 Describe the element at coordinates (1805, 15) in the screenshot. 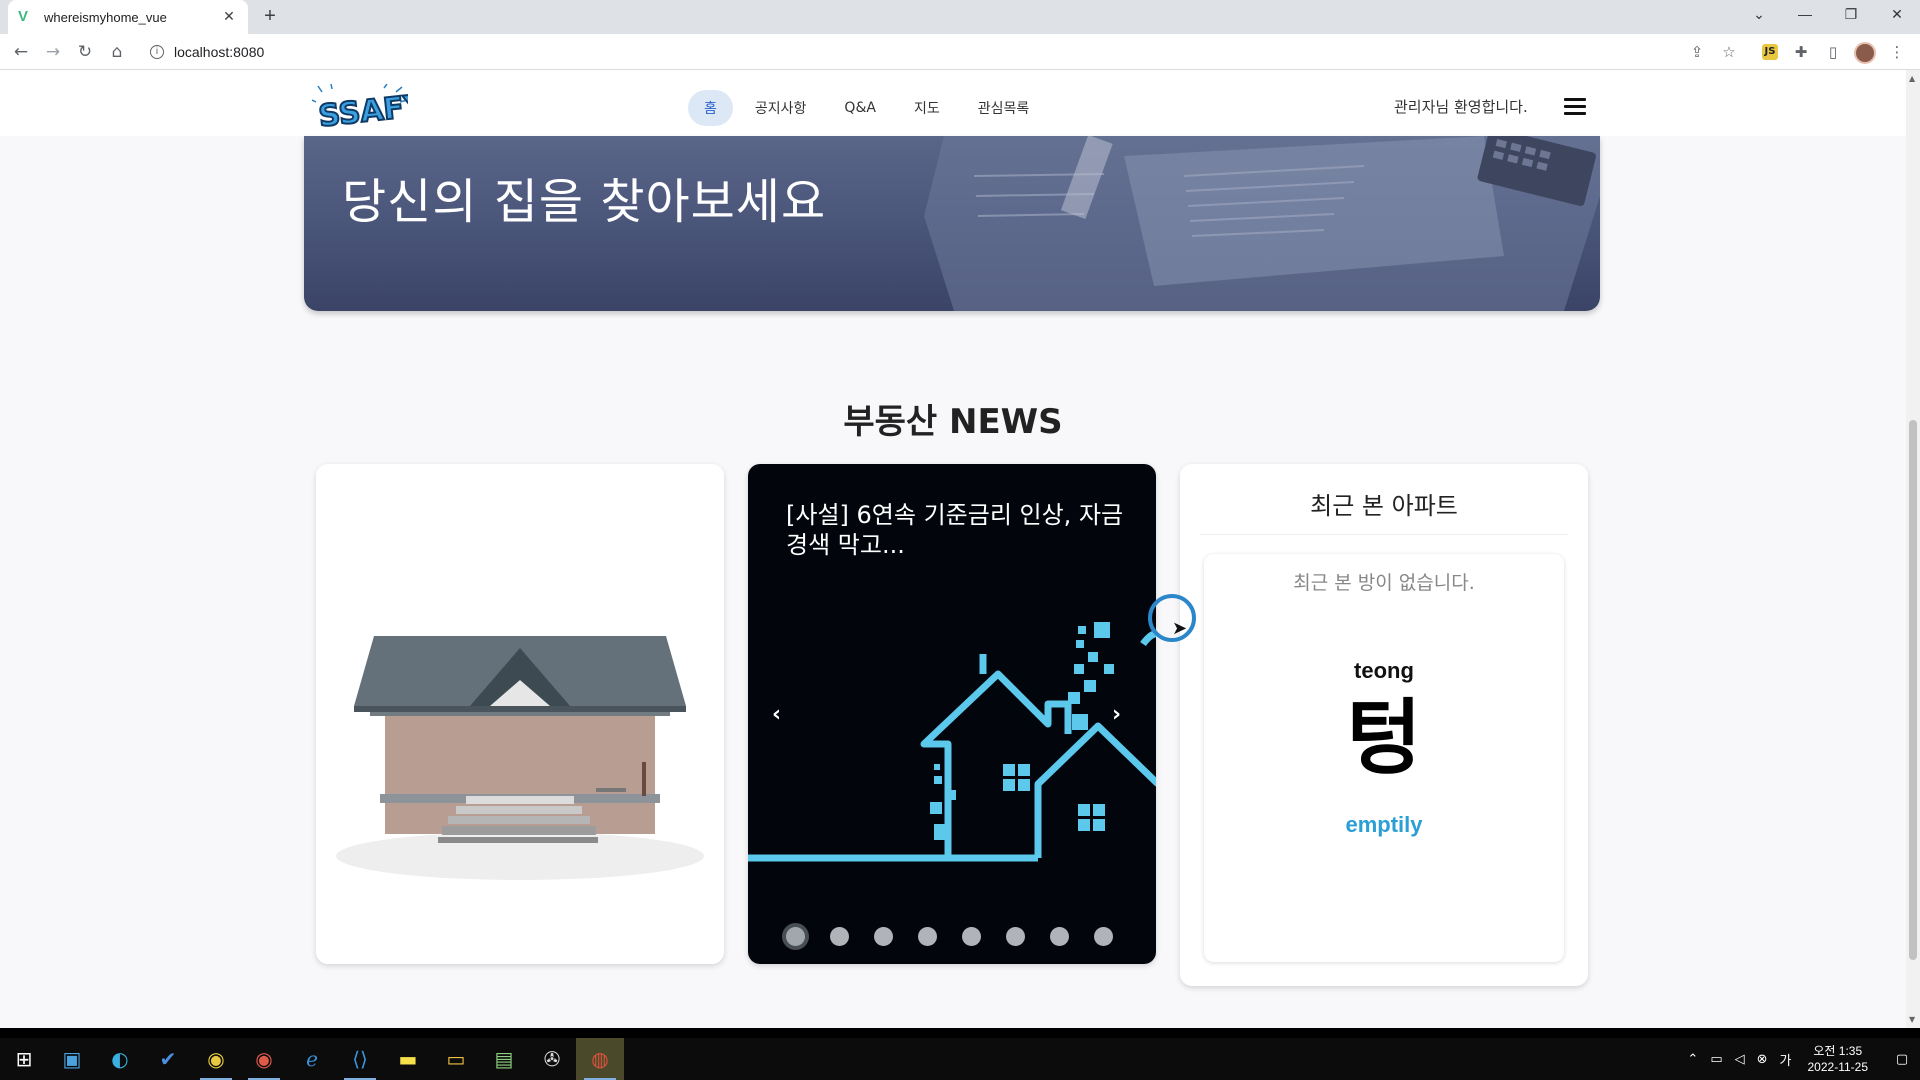

I see `minimize-button: —` at that location.